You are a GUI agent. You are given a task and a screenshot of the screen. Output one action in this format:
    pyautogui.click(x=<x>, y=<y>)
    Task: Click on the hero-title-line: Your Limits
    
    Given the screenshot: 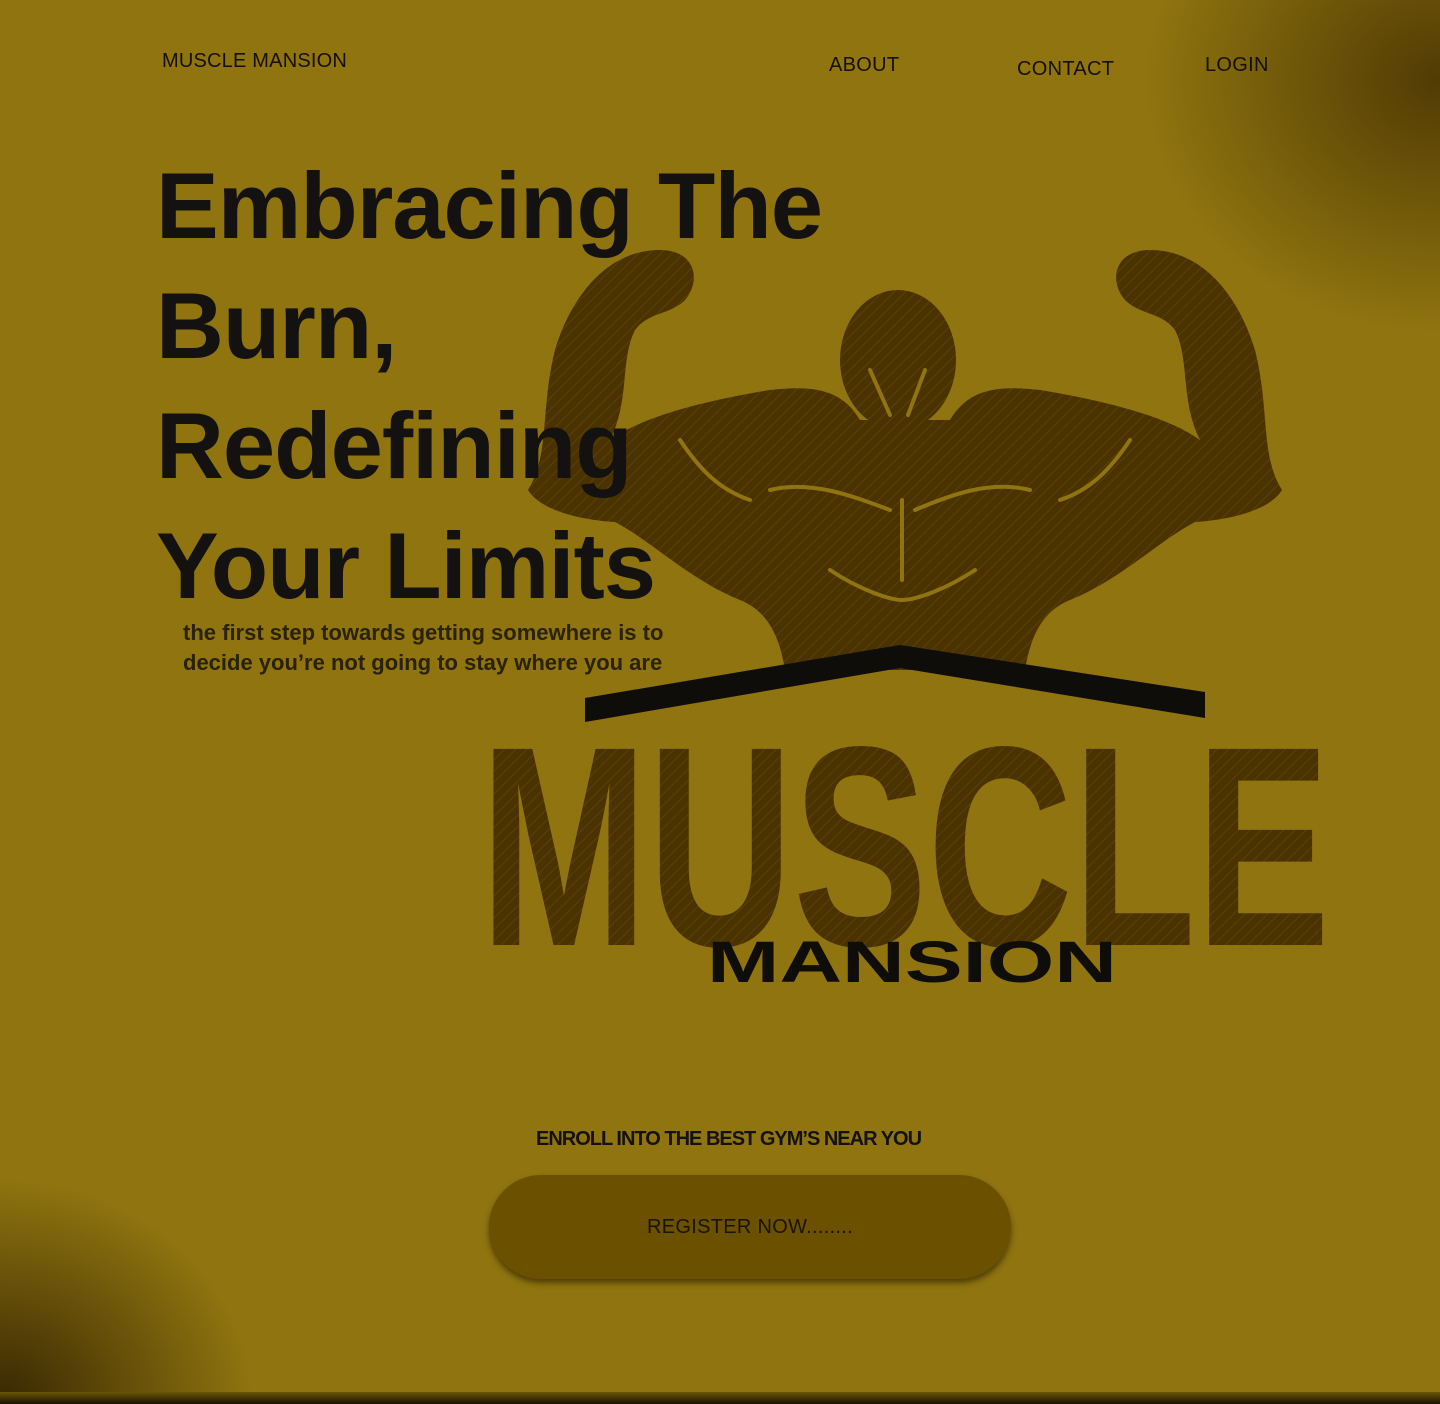 What is the action you would take?
    pyautogui.click(x=406, y=565)
    